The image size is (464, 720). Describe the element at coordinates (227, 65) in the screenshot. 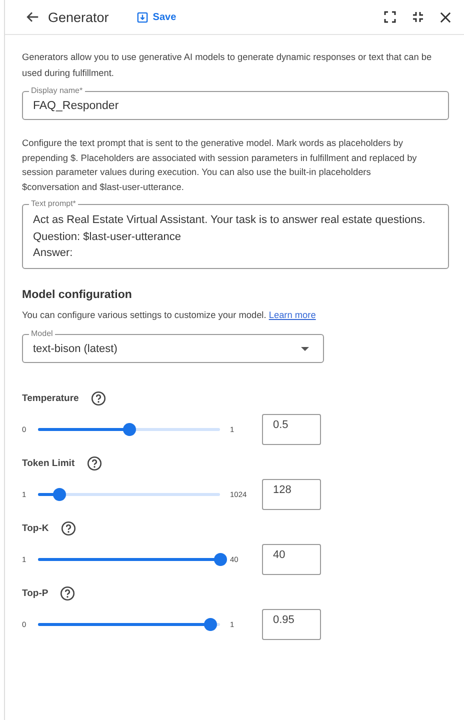

I see `intro-text: Generators allow you to use generative AI models to generate dynamic responses or text that can be used during fulfillment.` at that location.